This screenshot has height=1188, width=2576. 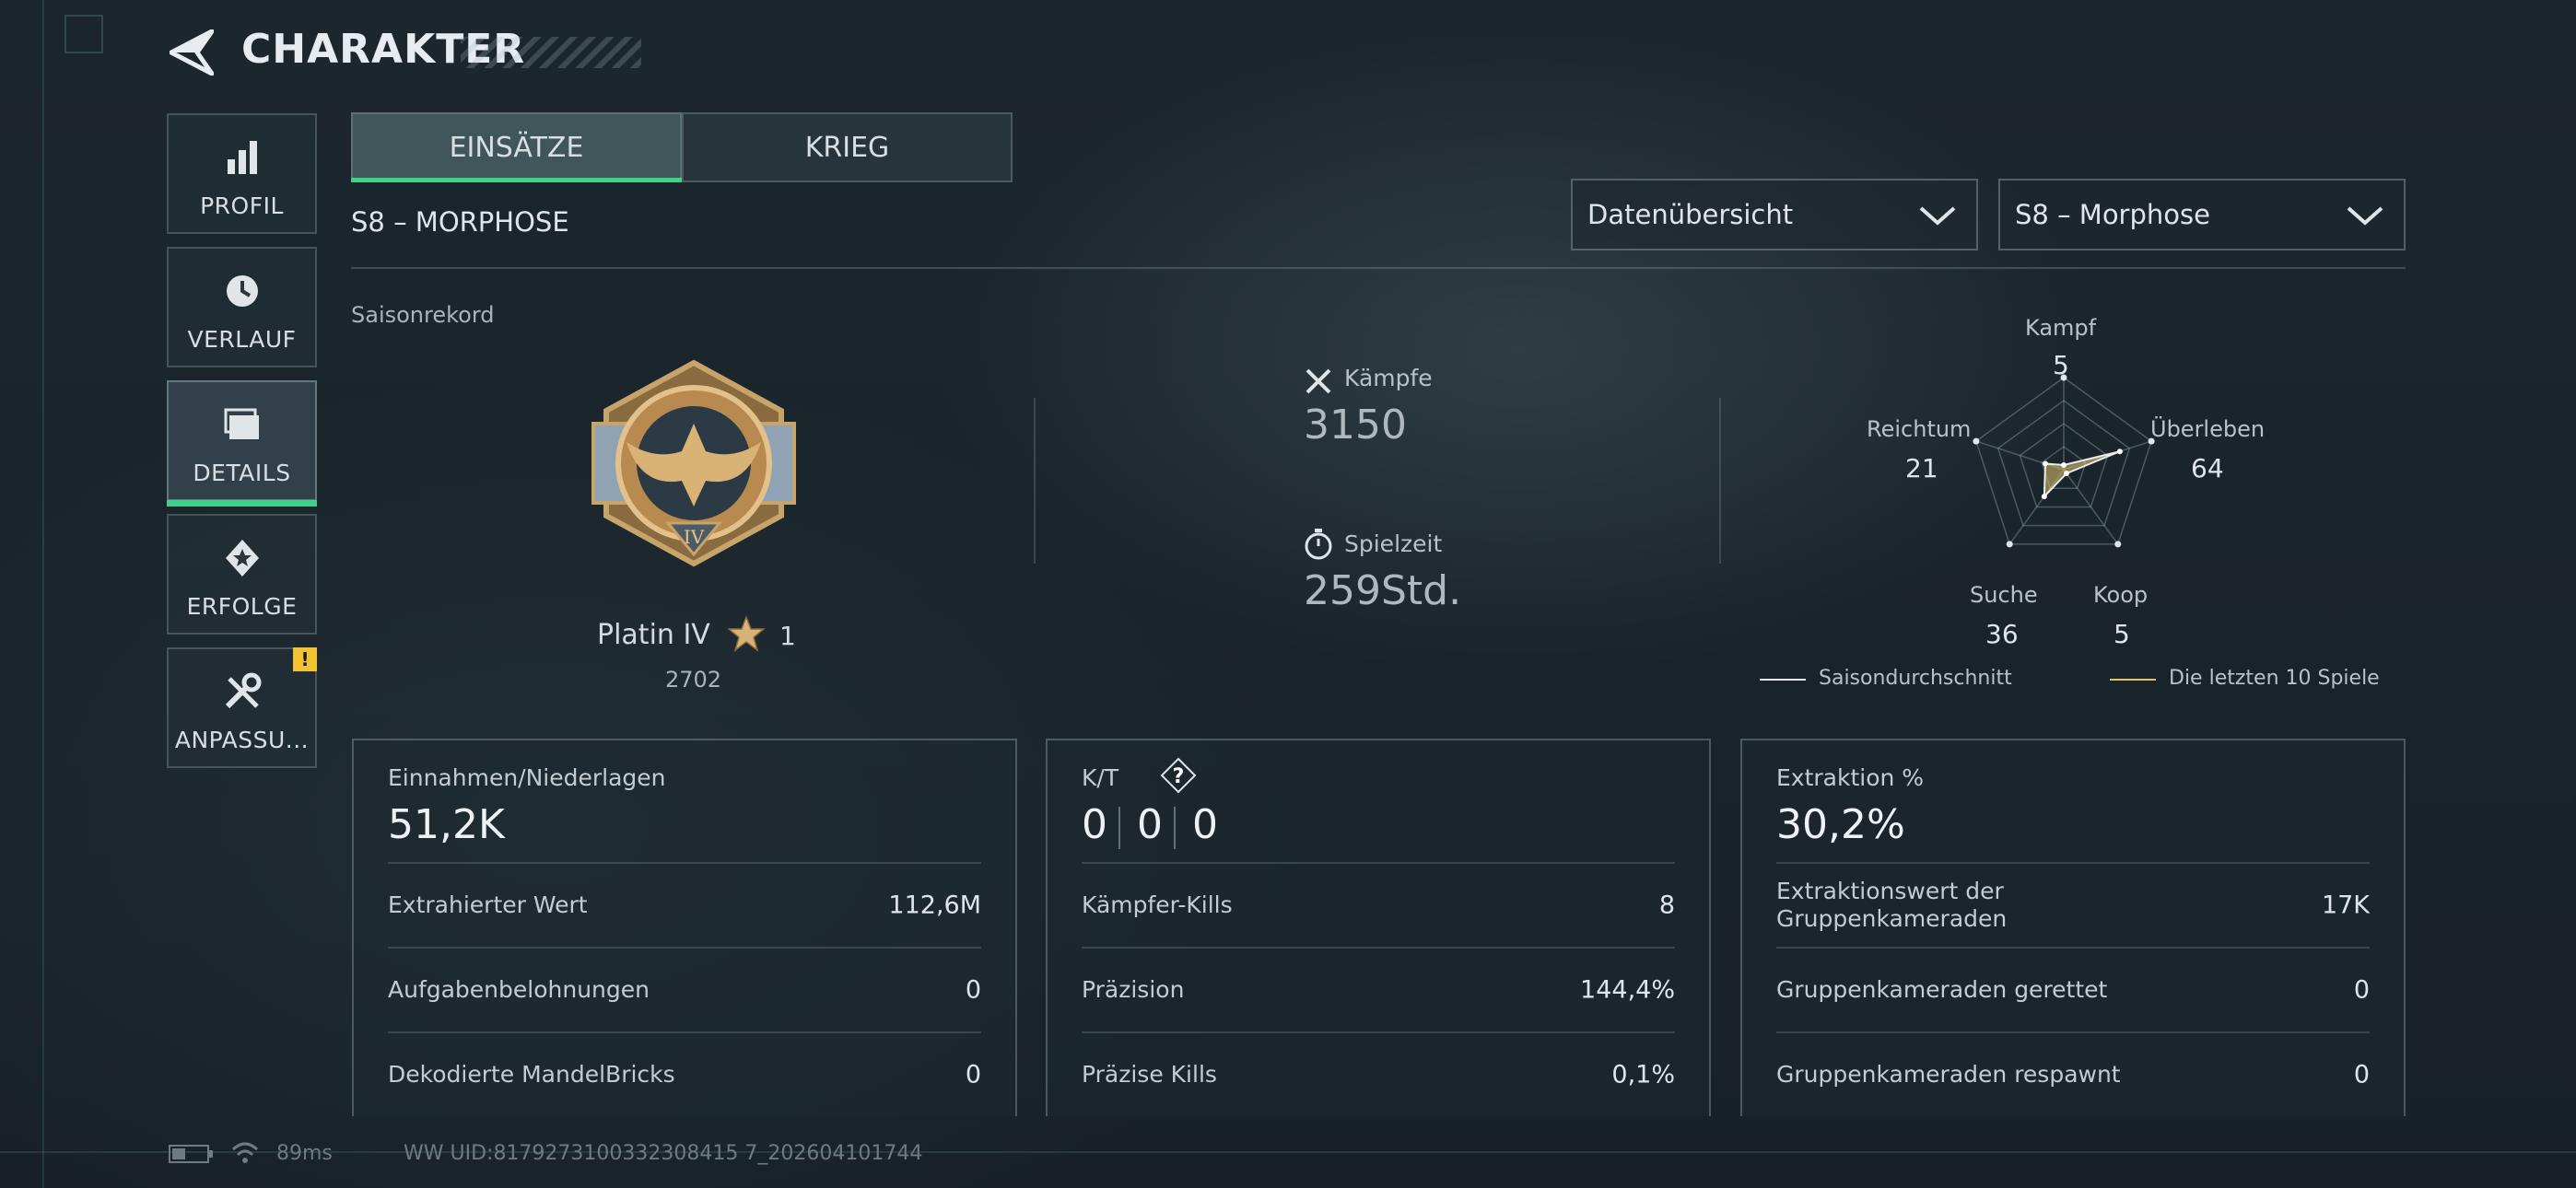 What do you see at coordinates (242, 473) in the screenshot?
I see `sidebar-item-label: DETAILS` at bounding box center [242, 473].